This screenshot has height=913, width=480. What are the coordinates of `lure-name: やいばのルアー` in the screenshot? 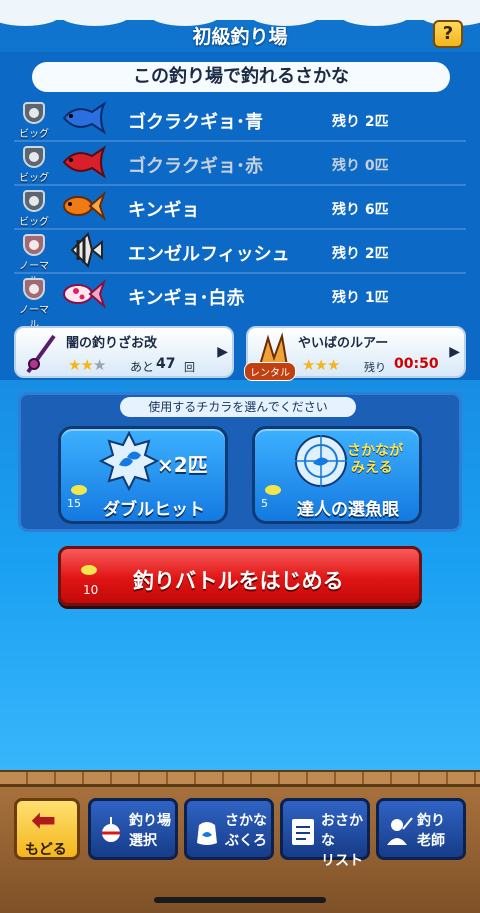 It's located at (343, 343).